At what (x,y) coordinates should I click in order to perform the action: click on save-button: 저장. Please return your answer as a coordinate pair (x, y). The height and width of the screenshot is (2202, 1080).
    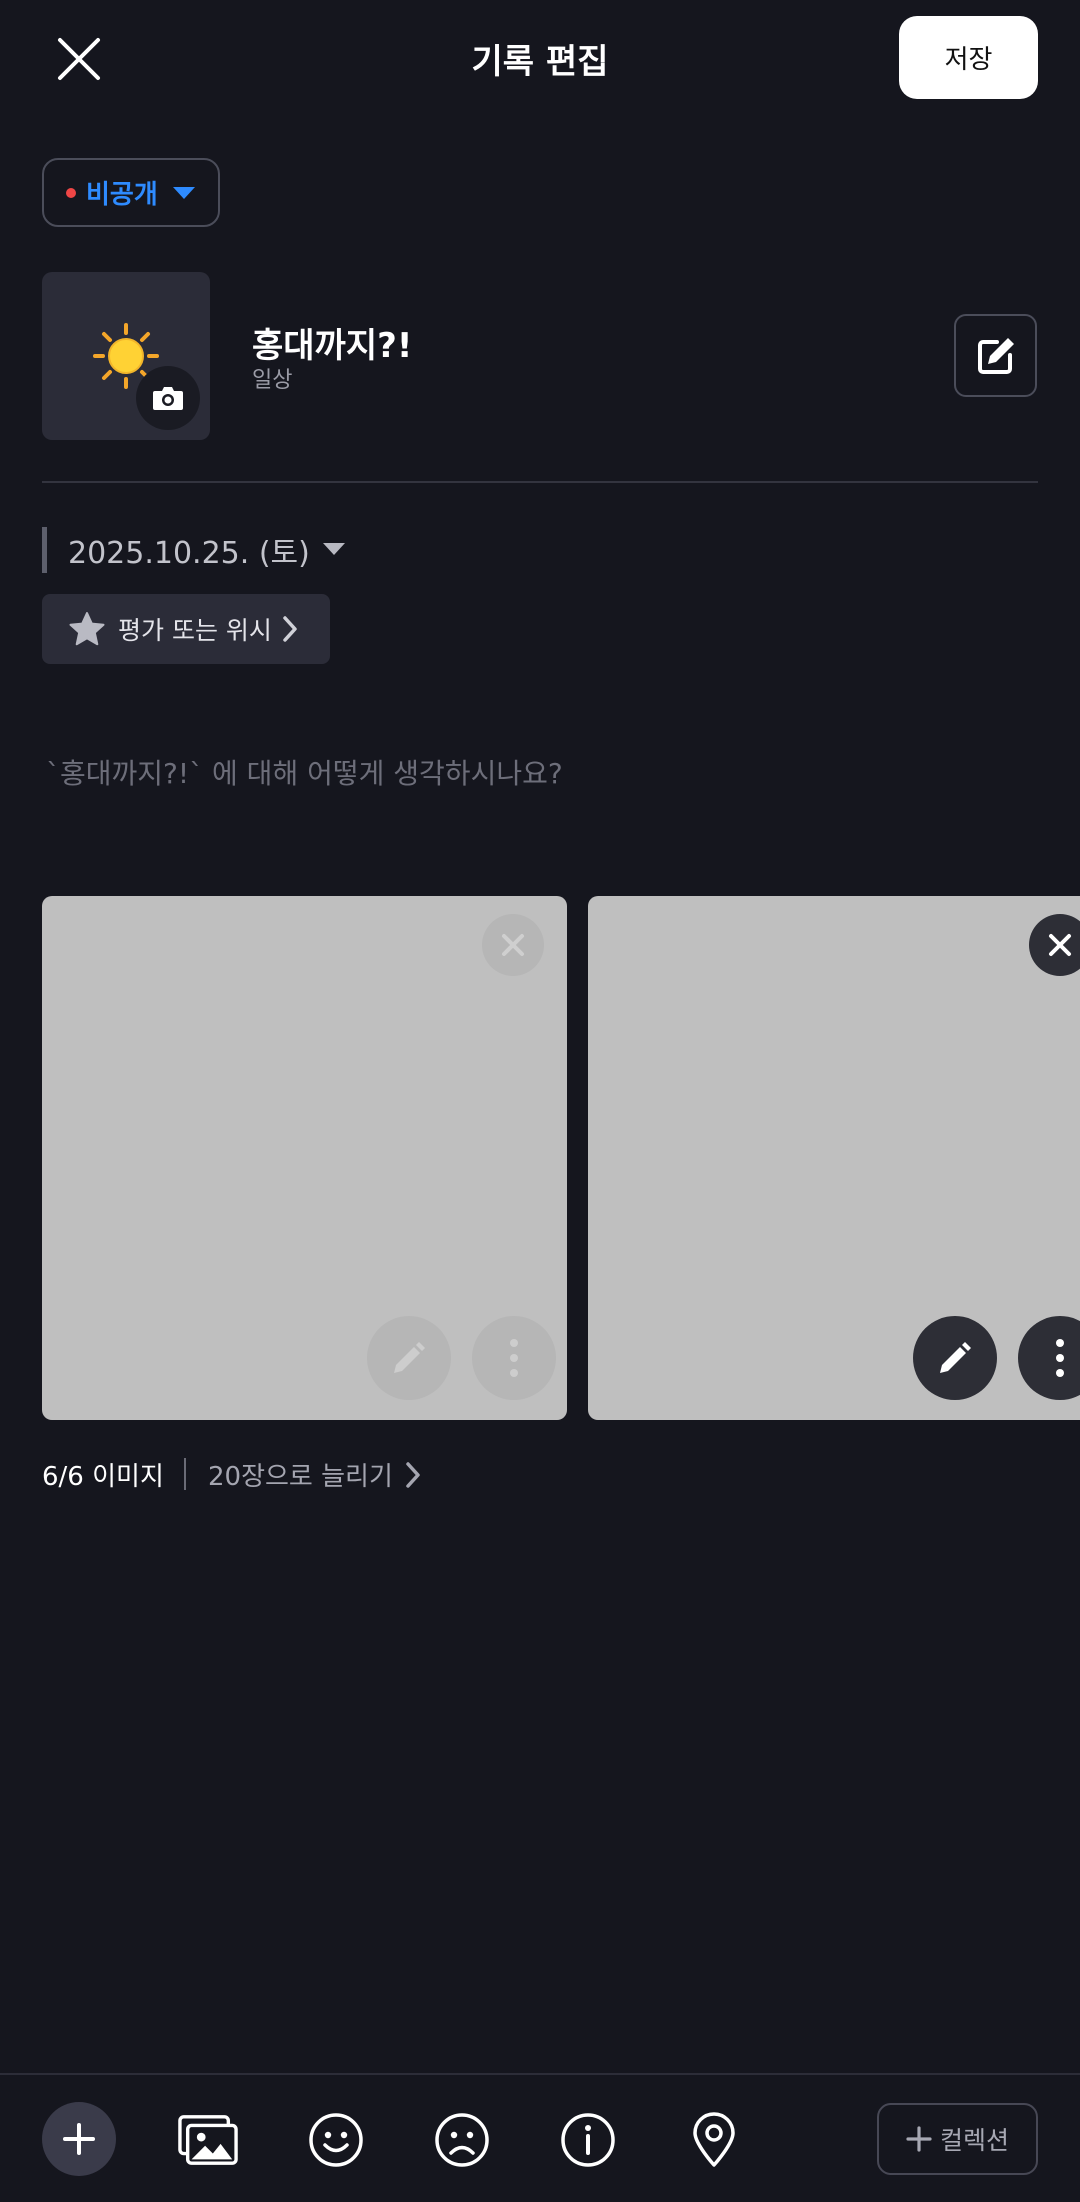
    Looking at the image, I should click on (968, 57).